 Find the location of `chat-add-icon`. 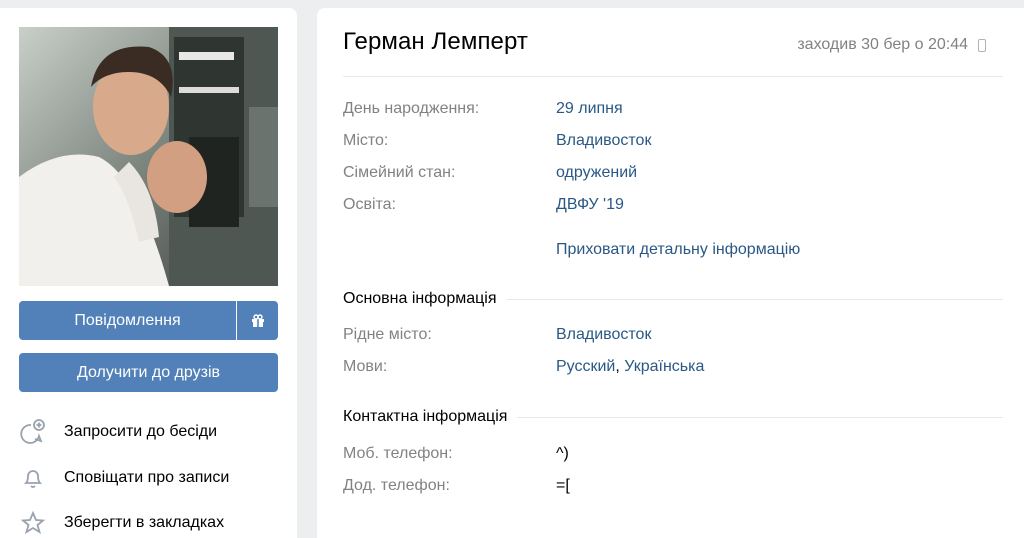

chat-add-icon is located at coordinates (36, 432).